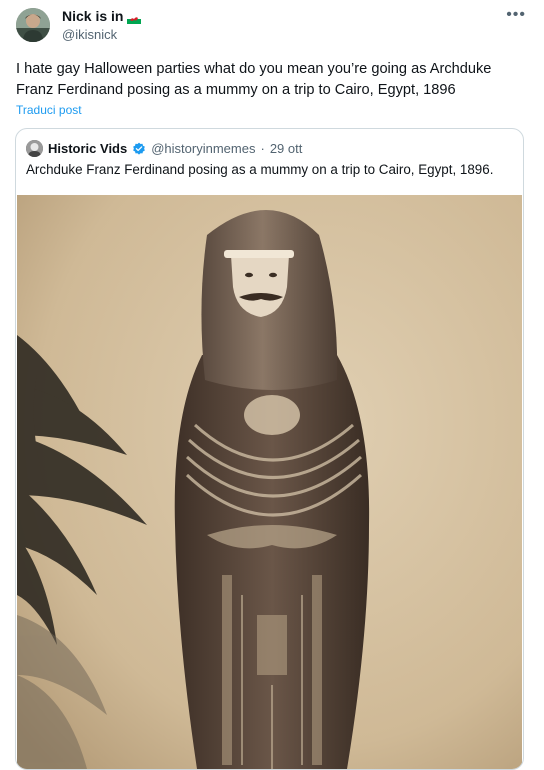 The height and width of the screenshot is (770, 544). What do you see at coordinates (49, 110) in the screenshot?
I see `translate-post-link: Traduci post` at bounding box center [49, 110].